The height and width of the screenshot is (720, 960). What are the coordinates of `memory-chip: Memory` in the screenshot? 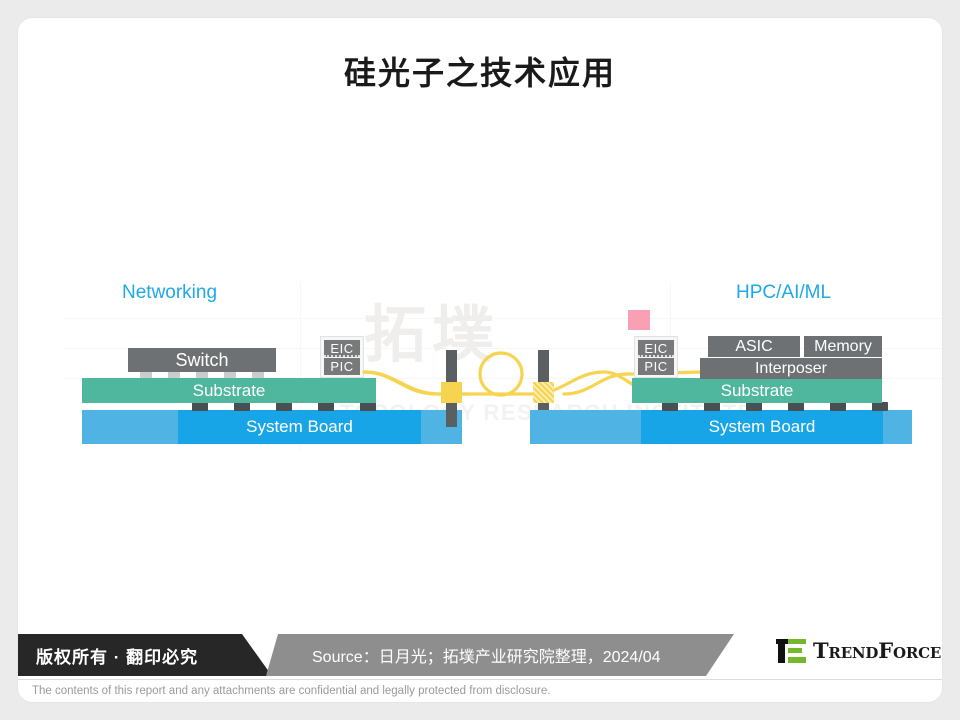 It's located at (843, 346).